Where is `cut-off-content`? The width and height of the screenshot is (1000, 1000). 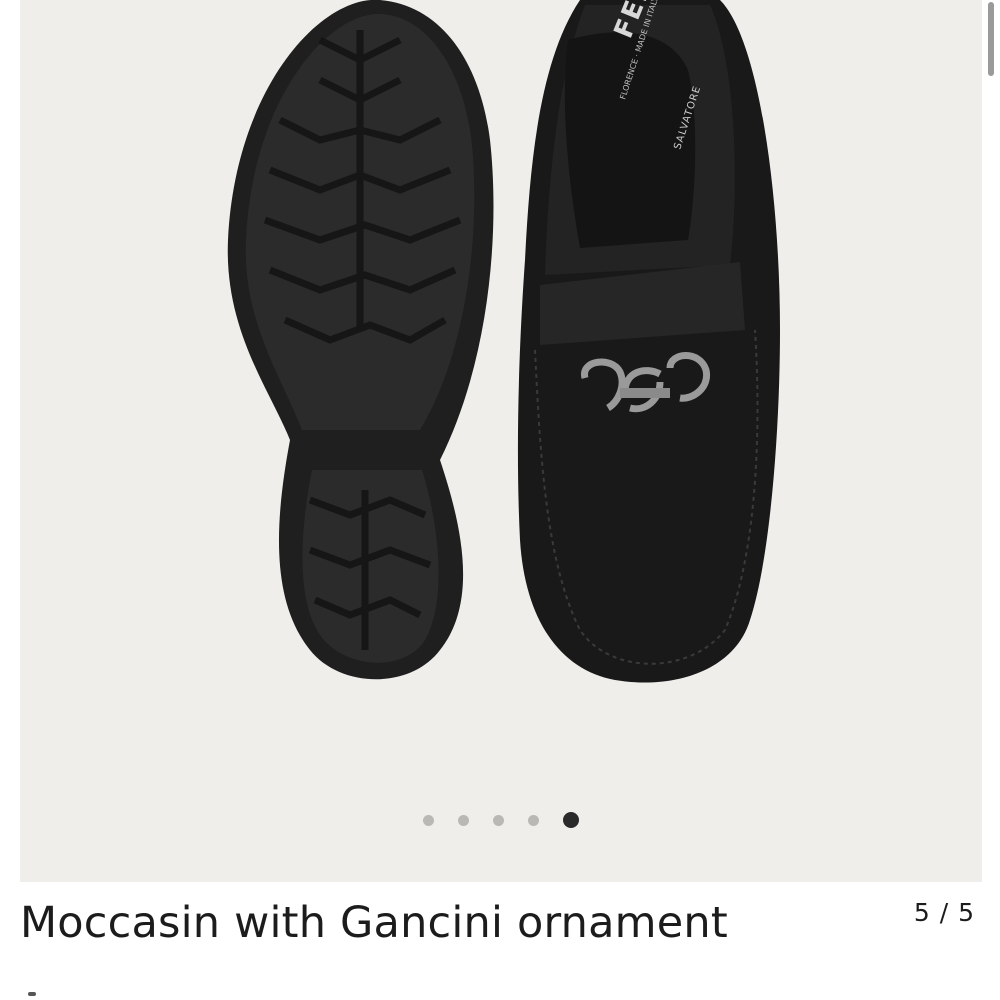 cut-off-content is located at coordinates (32, 994).